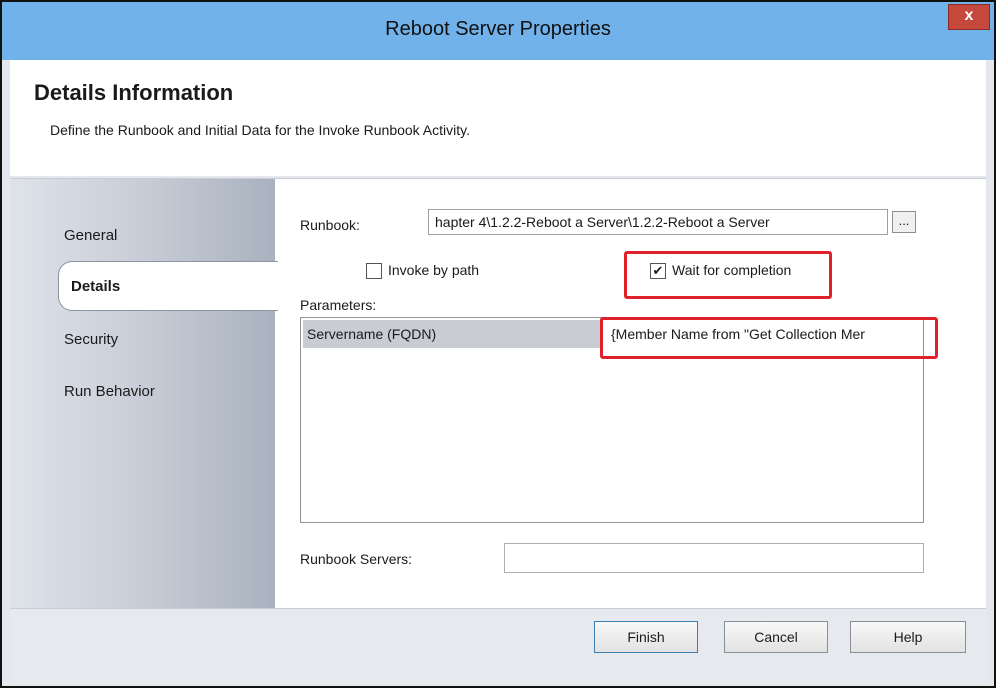 The height and width of the screenshot is (688, 996). What do you see at coordinates (498, 646) in the screenshot?
I see `dialog-footer: Finish Cancel Help` at bounding box center [498, 646].